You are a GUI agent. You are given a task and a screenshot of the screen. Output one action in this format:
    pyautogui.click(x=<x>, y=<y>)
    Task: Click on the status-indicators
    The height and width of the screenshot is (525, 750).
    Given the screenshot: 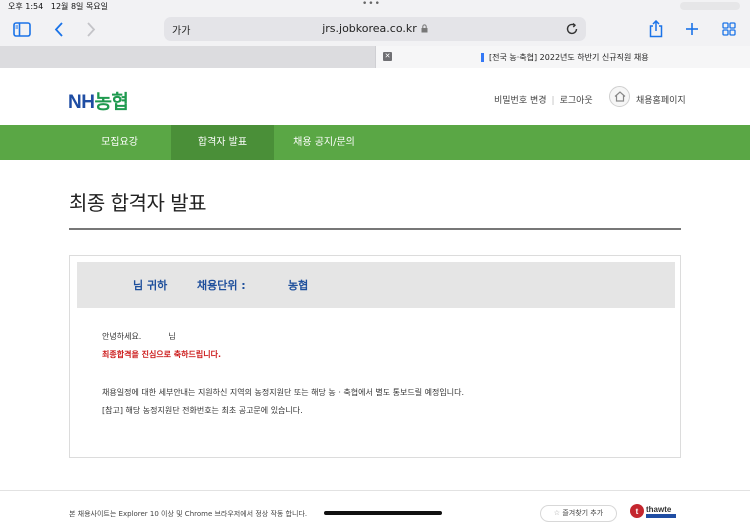 What is the action you would take?
    pyautogui.click(x=710, y=6)
    